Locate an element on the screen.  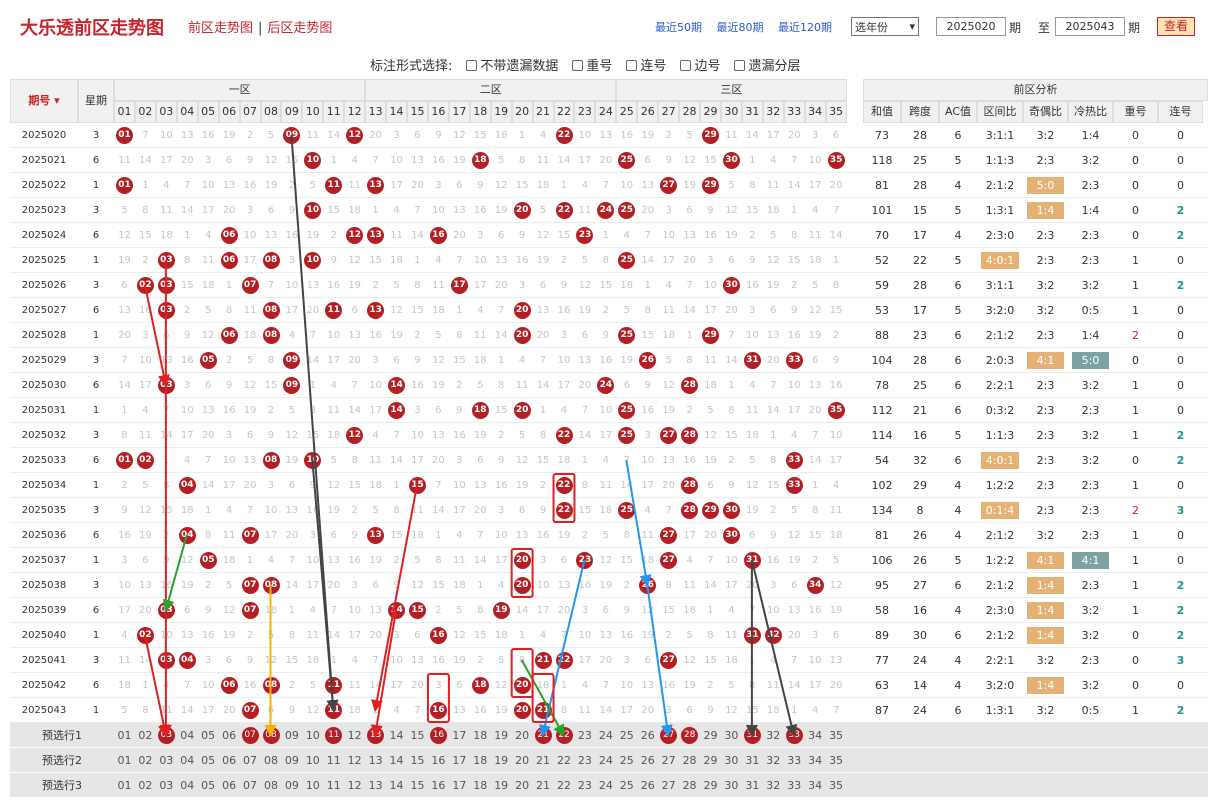
preselect-number: 31 is located at coordinates (752, 785).